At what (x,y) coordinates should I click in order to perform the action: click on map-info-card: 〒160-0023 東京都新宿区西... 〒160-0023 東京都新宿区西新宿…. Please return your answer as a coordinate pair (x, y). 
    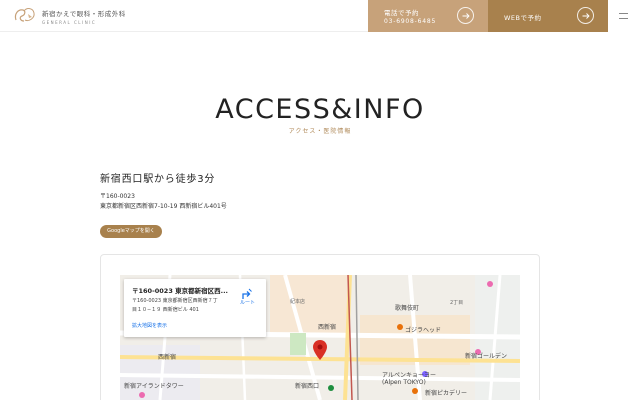
    Looking at the image, I should click on (195, 308).